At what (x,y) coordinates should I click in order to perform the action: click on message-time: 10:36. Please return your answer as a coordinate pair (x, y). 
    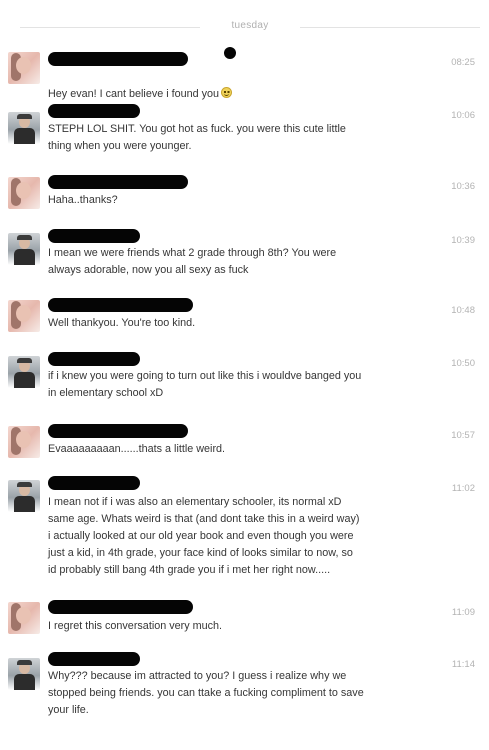
    Looking at the image, I should click on (463, 186).